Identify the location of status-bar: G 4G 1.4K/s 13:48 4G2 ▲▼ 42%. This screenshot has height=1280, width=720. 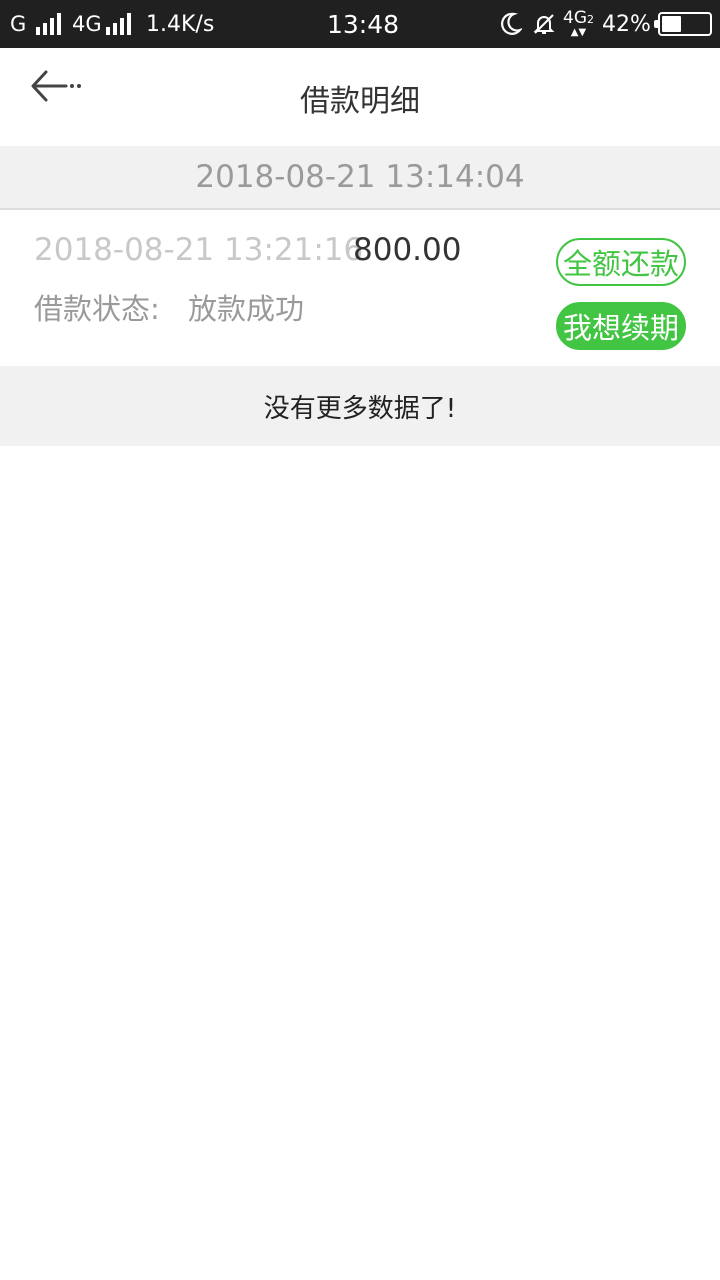
(360, 24).